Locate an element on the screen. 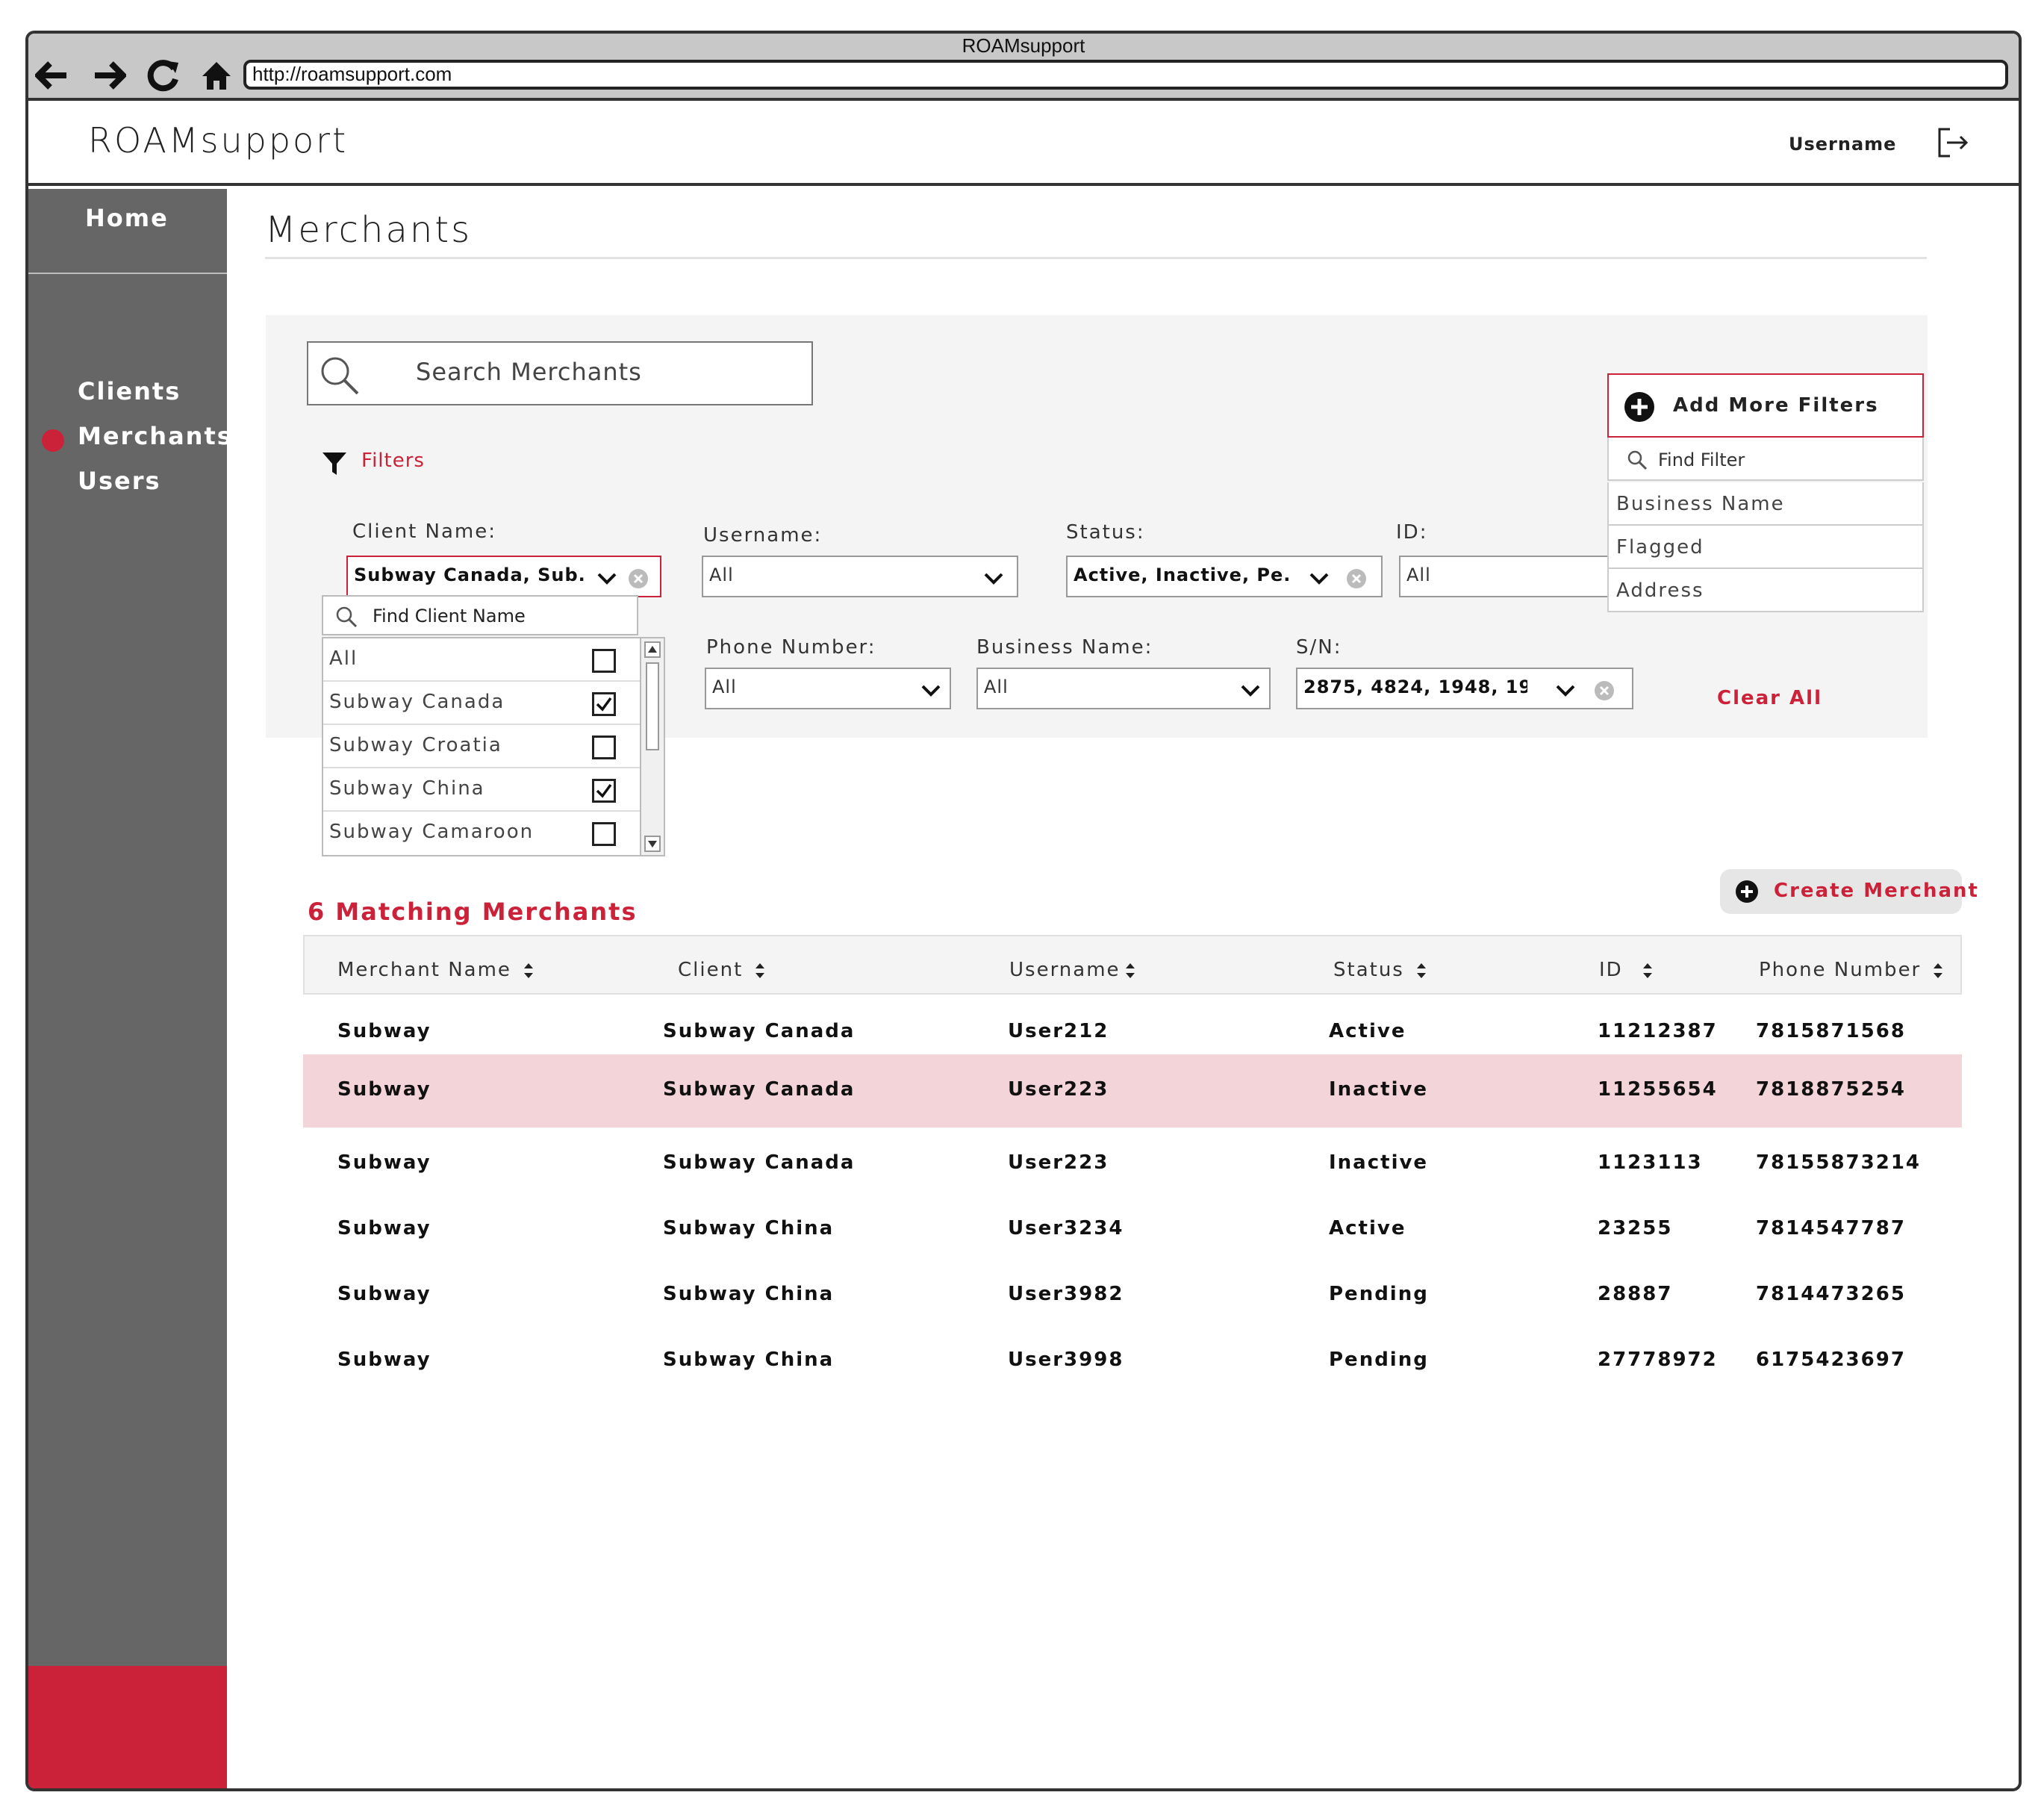 The width and height of the screenshot is (2044, 1810). client-find-input: Find Client Name is located at coordinates (480, 615).